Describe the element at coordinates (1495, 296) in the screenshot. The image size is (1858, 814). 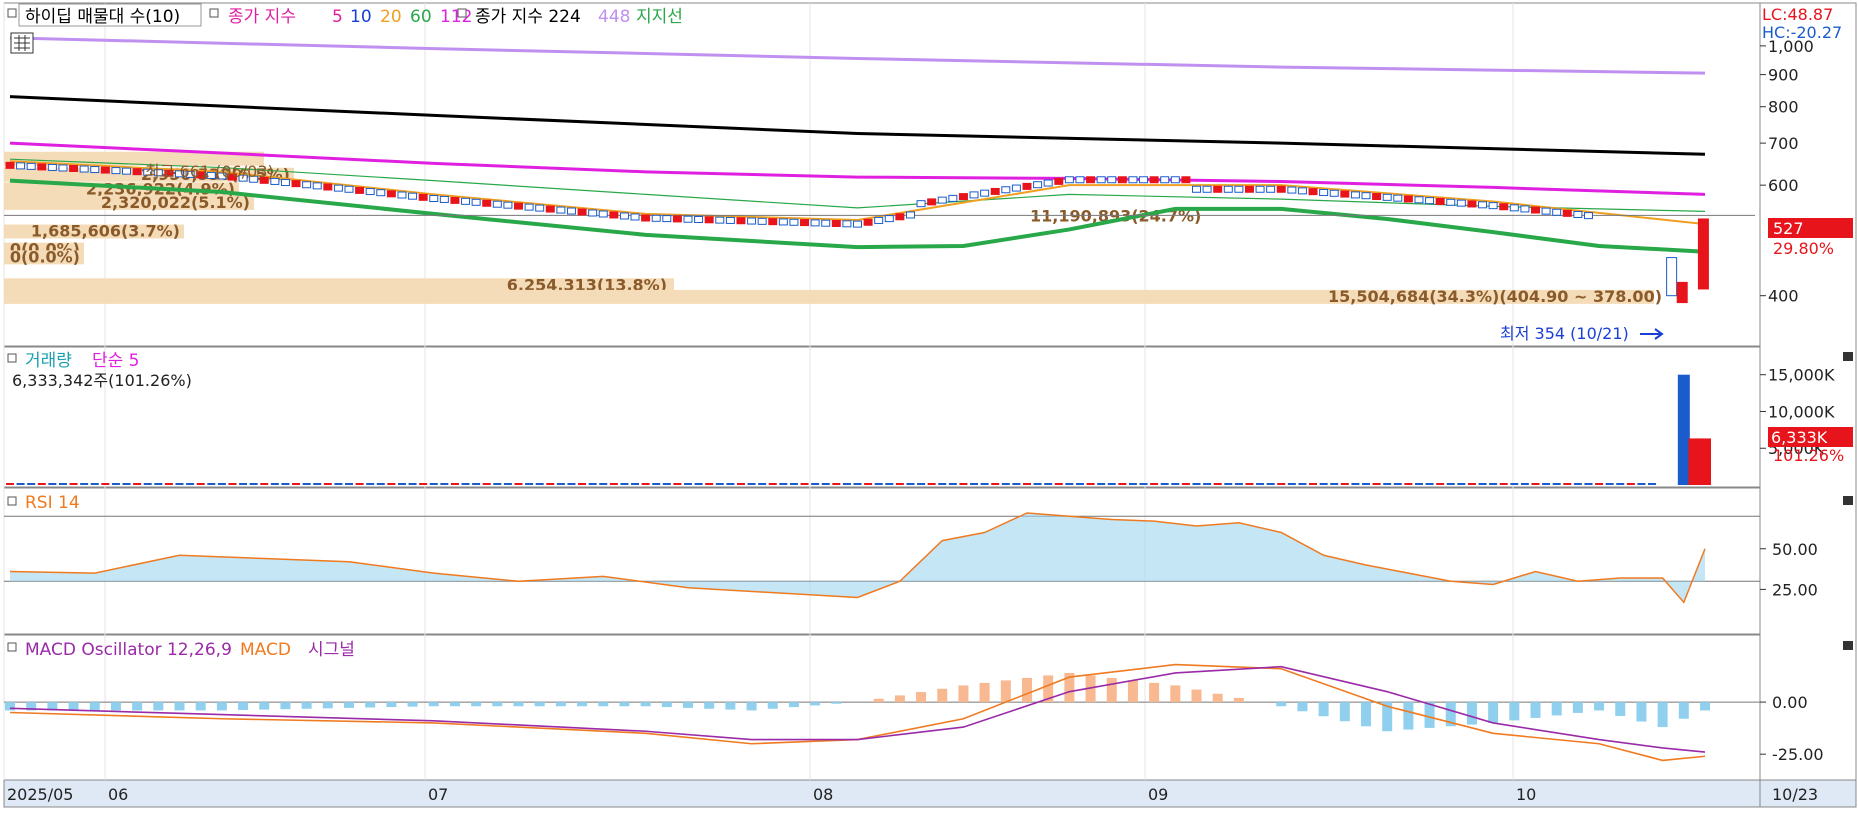
I see `volume-profile-label: 15,504,684(34.3%)(404.90 ~ 378.00)` at that location.